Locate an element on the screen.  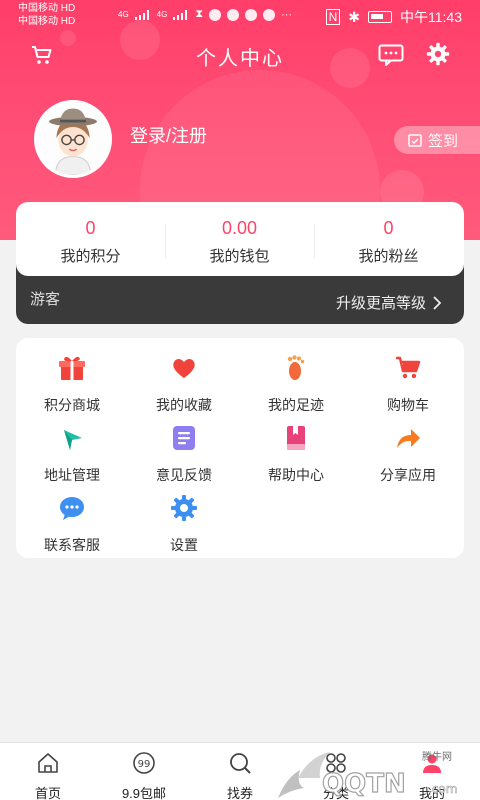
menu-label: 帮助中心 is located at coordinates (296, 475).